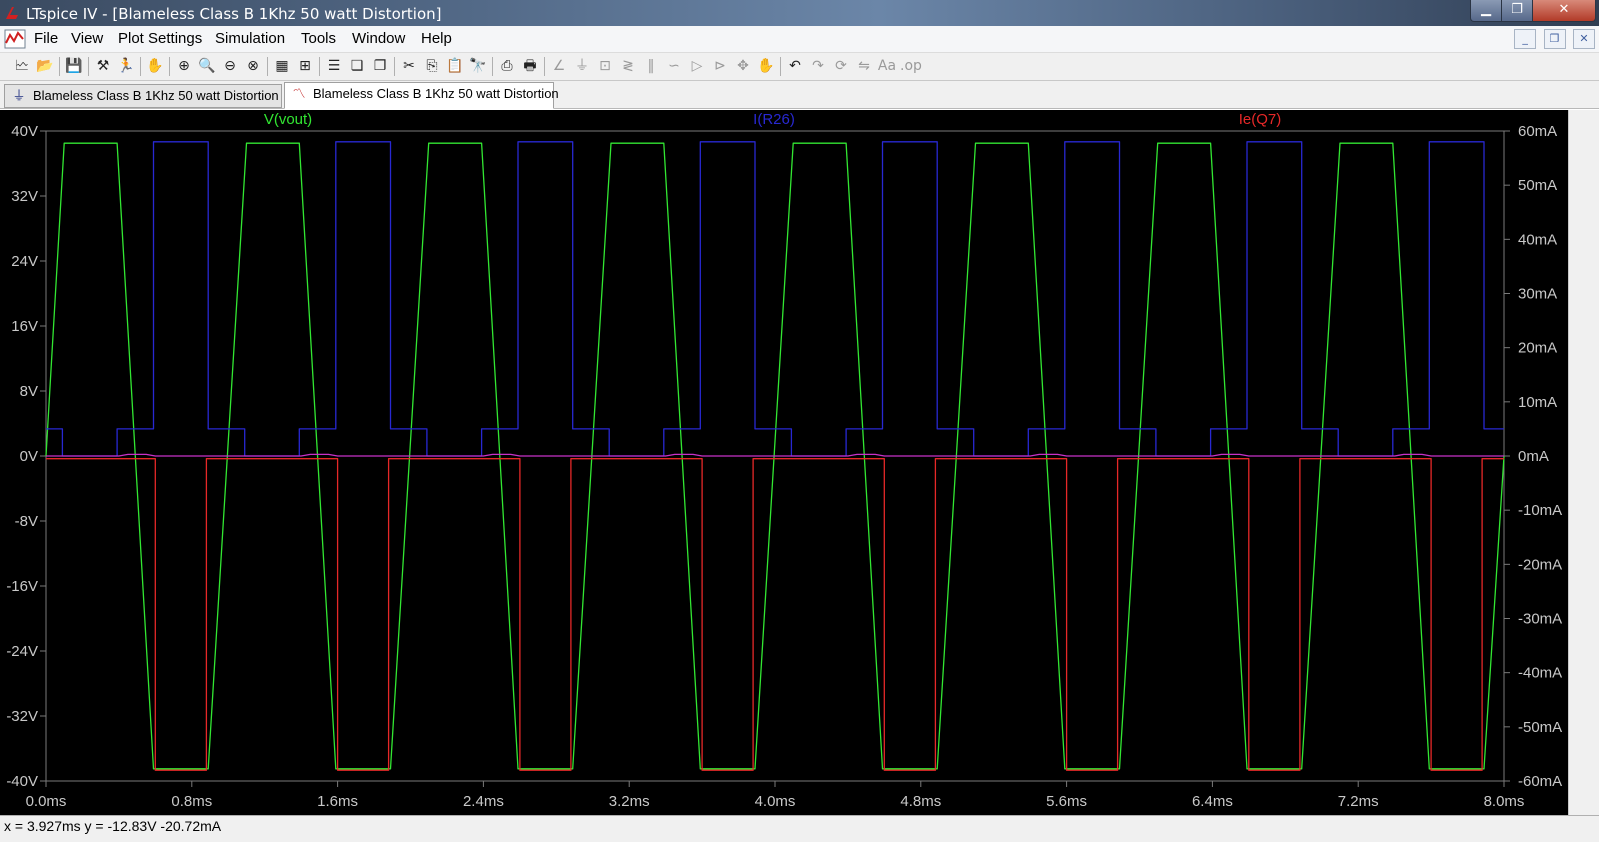 This screenshot has width=1599, height=842. What do you see at coordinates (795, 66) in the screenshot?
I see `undo-icon: ↶` at bounding box center [795, 66].